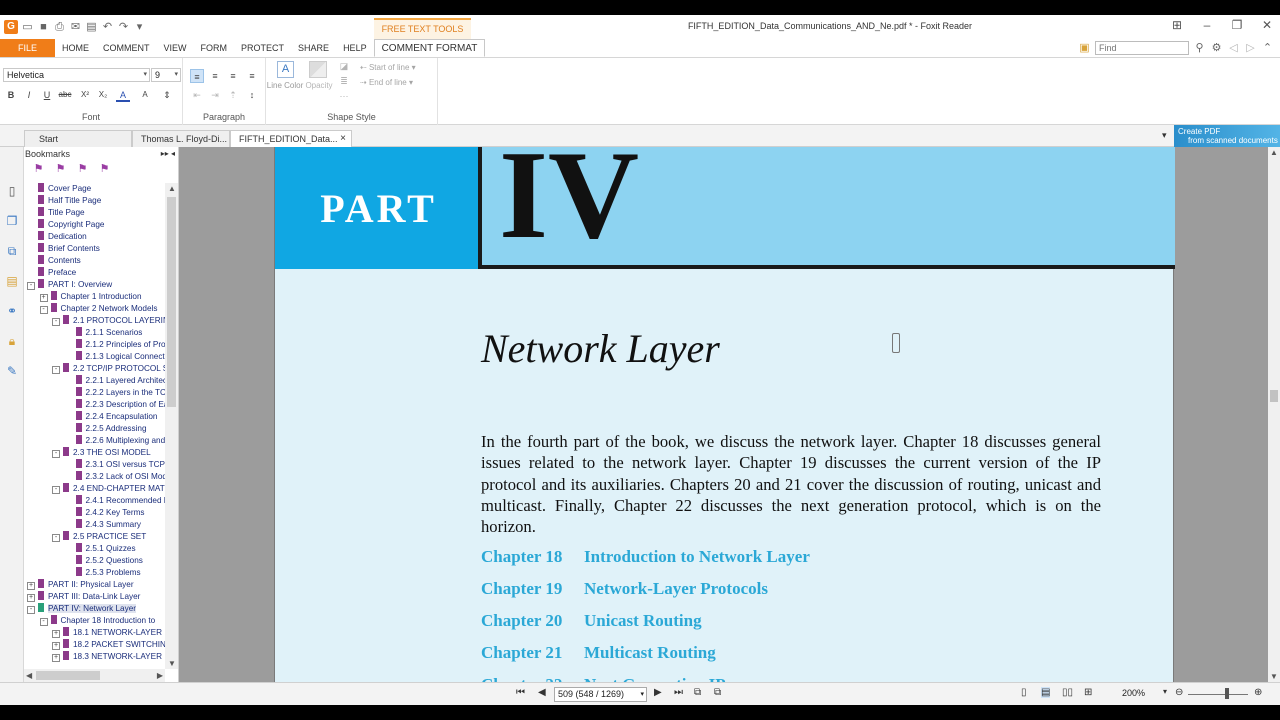  Describe the element at coordinates (82, 169) in the screenshot. I see `move-bookmark-icon: ⚑` at that location.